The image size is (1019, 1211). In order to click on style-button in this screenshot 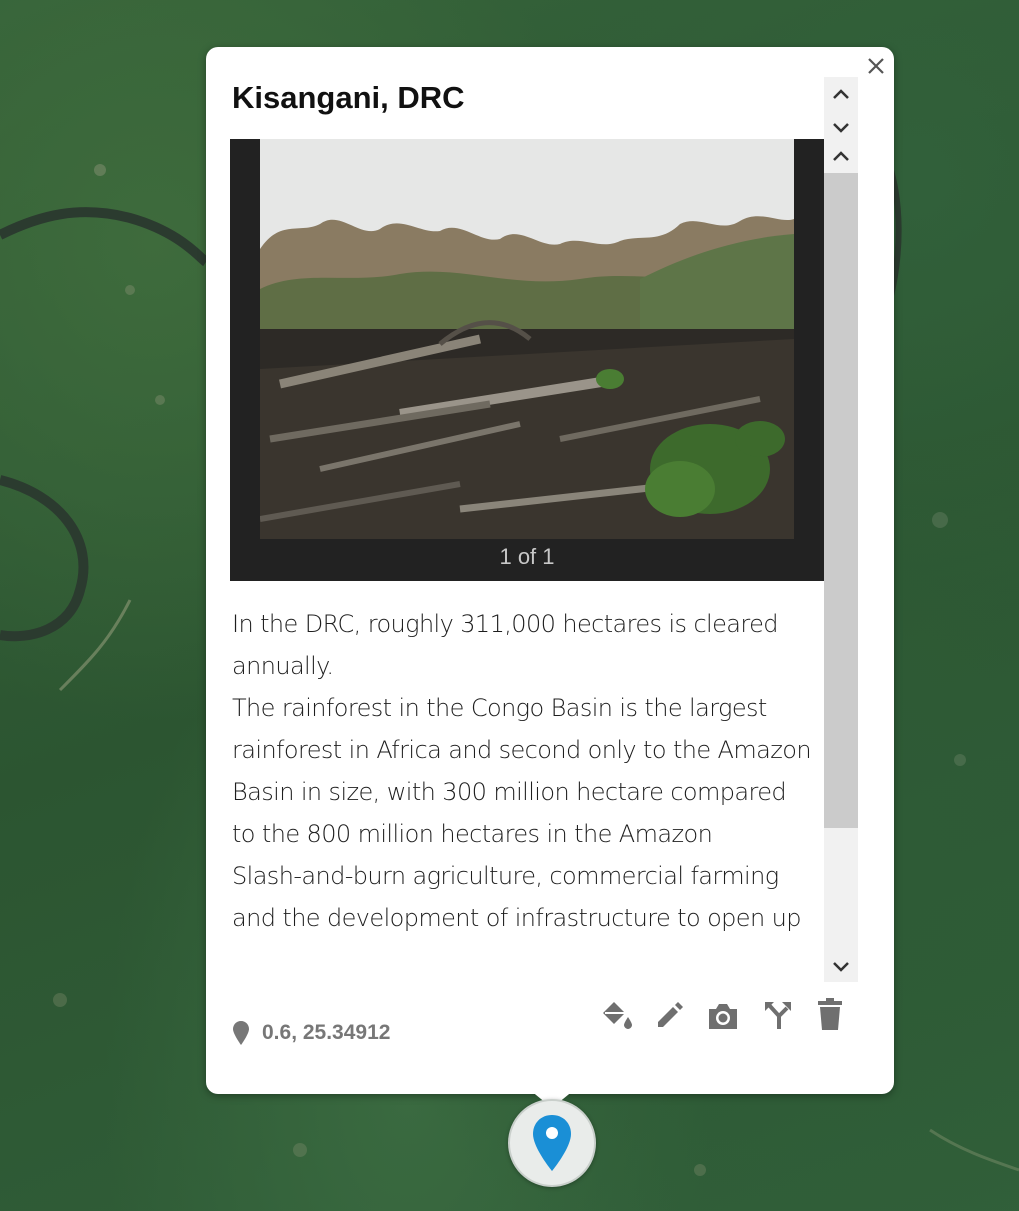, I will do `click(616, 1015)`.